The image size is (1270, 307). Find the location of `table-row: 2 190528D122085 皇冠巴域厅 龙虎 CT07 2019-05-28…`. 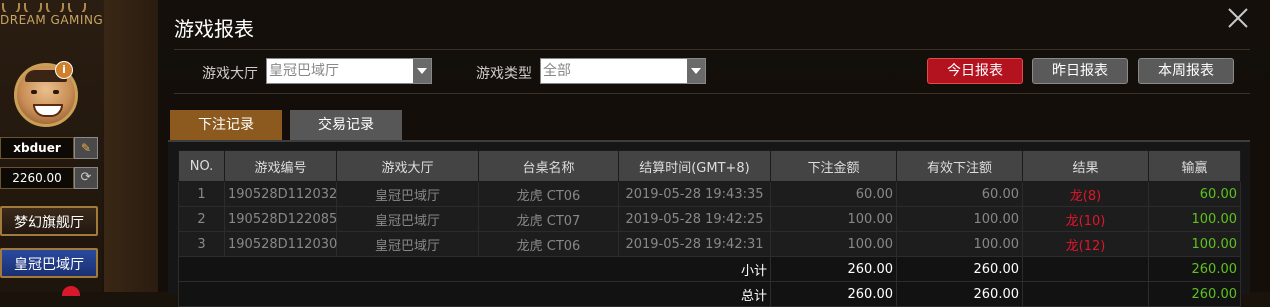

table-row: 2 190528D122085 皇冠巴域厅 龙虎 CT07 2019-05-28… is located at coordinates (709, 219).